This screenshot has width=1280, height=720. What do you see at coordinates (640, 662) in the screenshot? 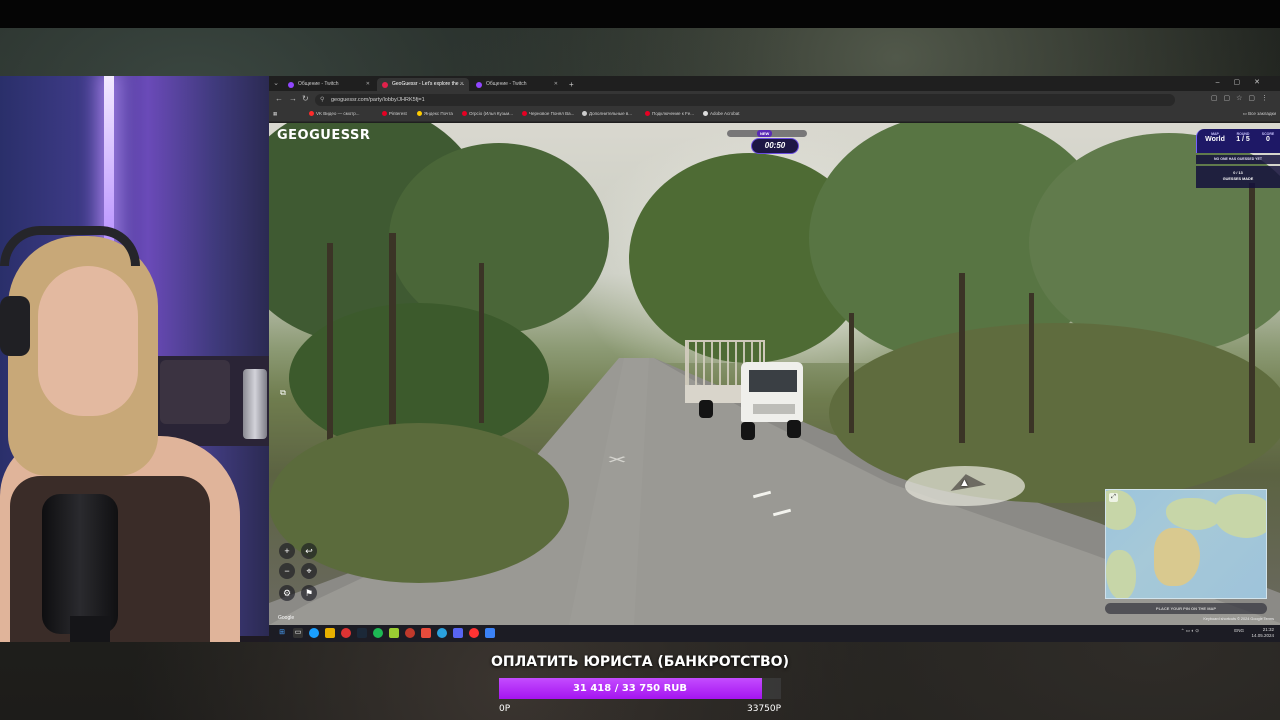
I see `donation-goal-title: ОПЛАТИТЬ ЮРИСТА (БАНКРОТСТВО)` at bounding box center [640, 662].